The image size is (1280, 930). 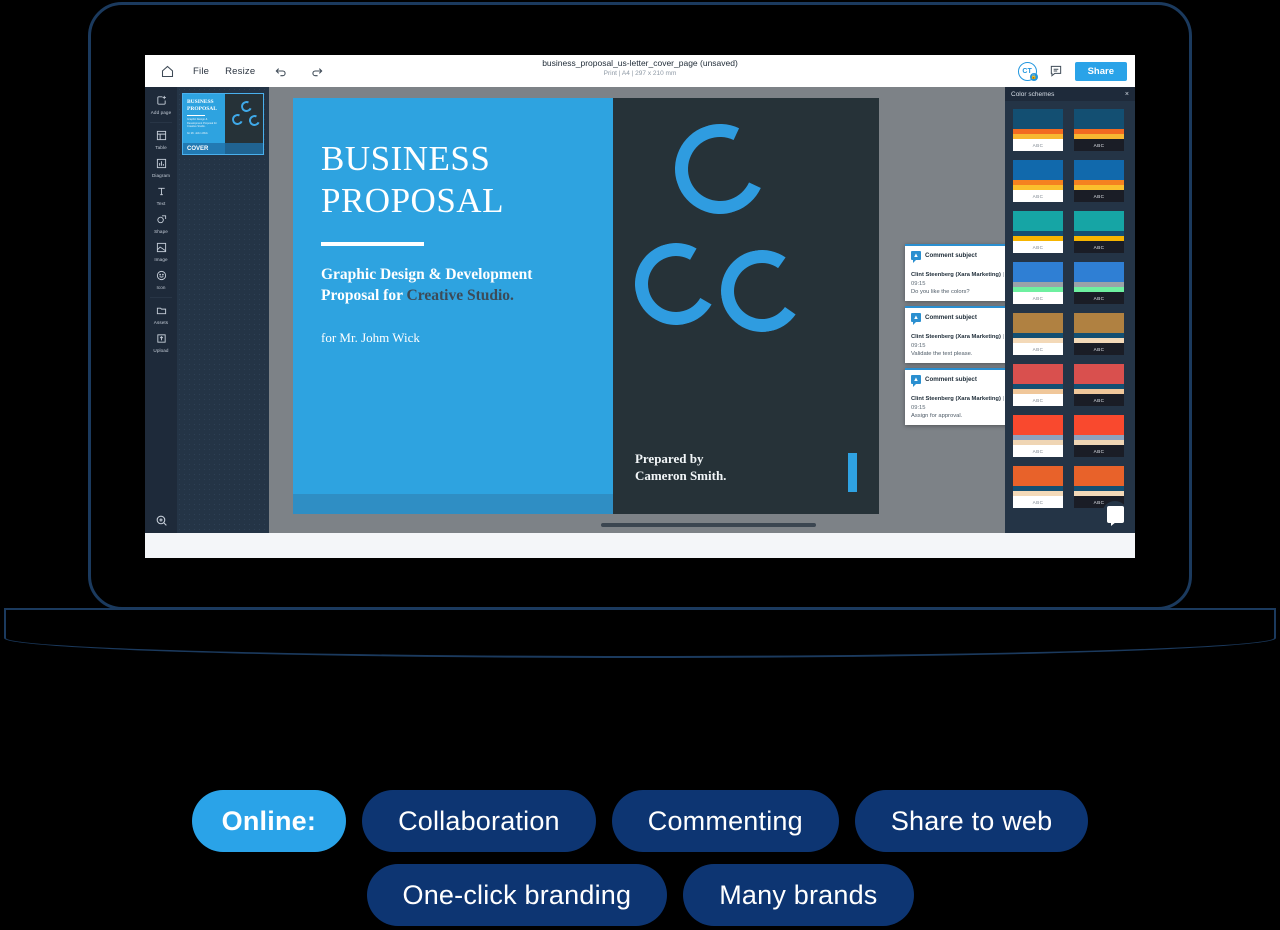 What do you see at coordinates (1100, 71) in the screenshot?
I see `share-button: Share` at bounding box center [1100, 71].